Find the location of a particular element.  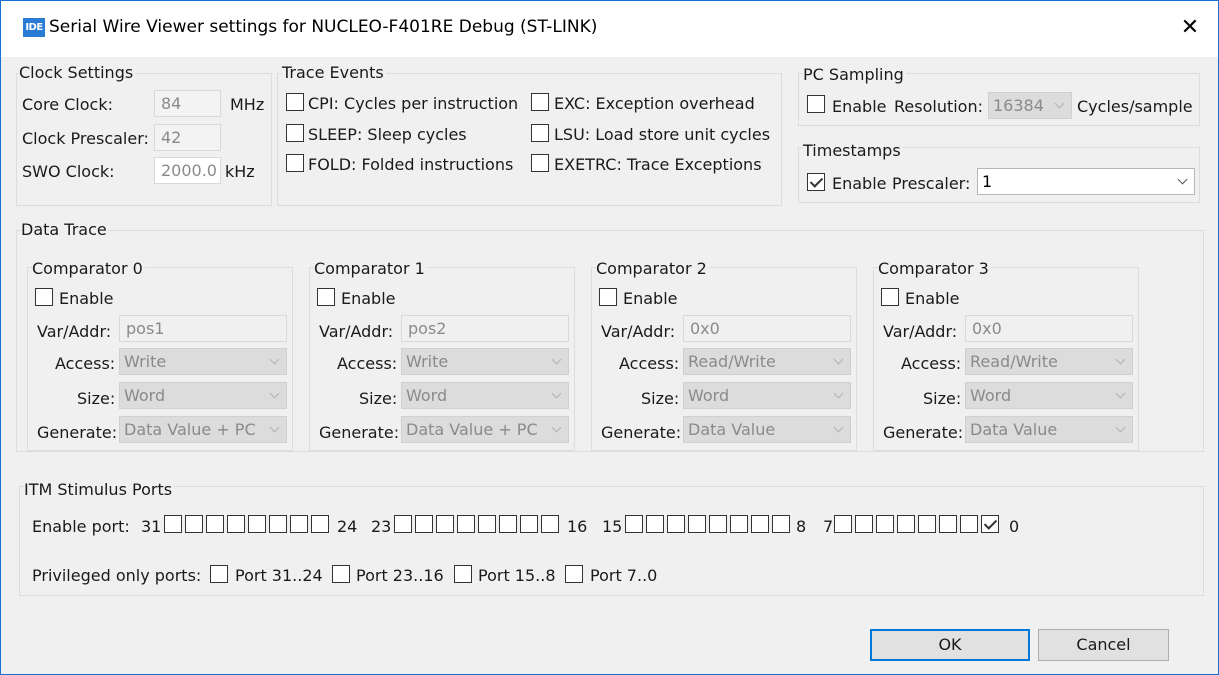

comparator-0-access-select: Write is located at coordinates (203, 361).